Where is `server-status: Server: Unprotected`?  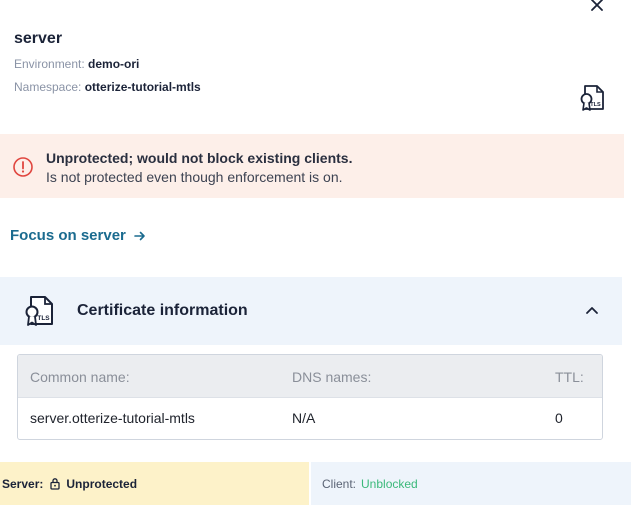
server-status: Server: Unprotected is located at coordinates (154, 483).